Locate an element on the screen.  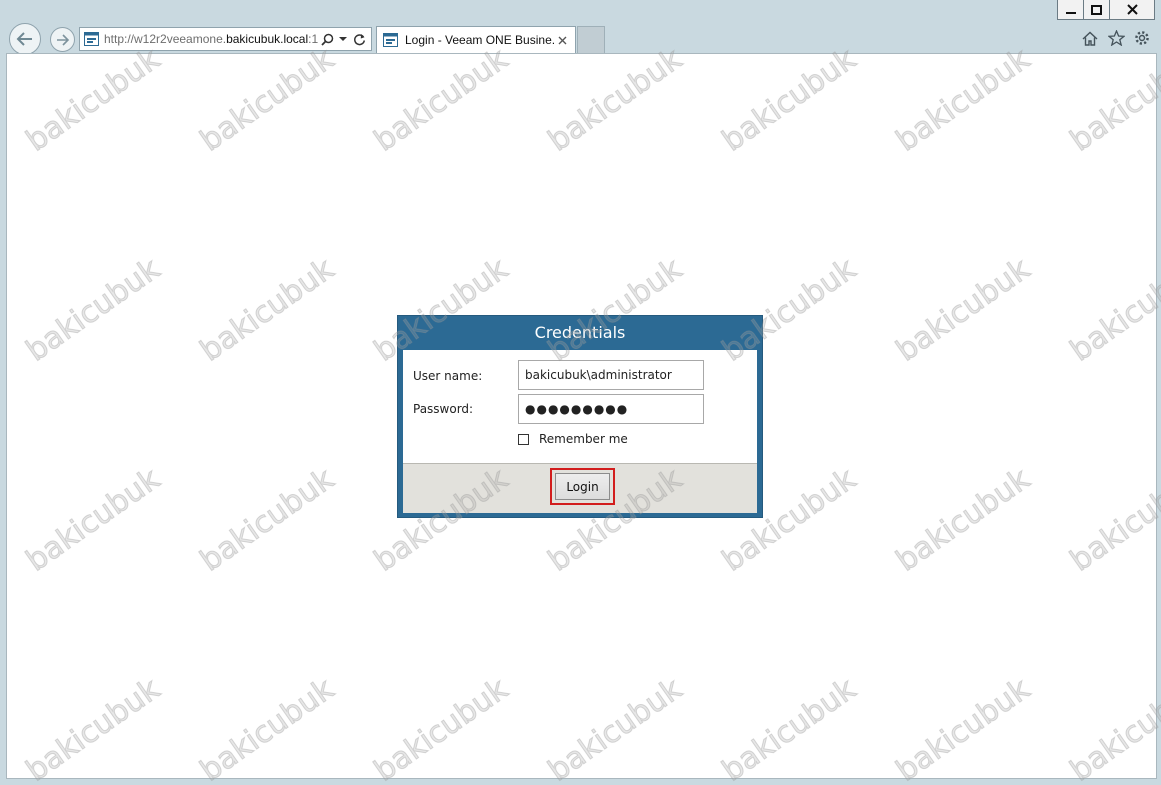
page-icon is located at coordinates (91, 39).